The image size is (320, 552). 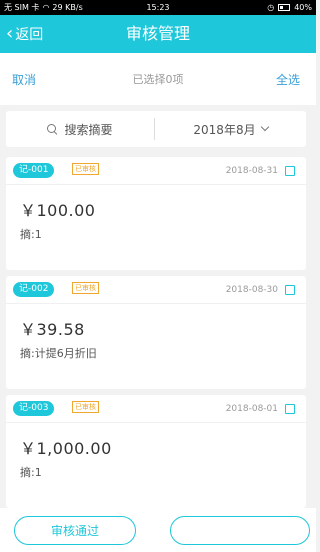 I want to click on date-selector: 2018年8月, so click(x=230, y=129).